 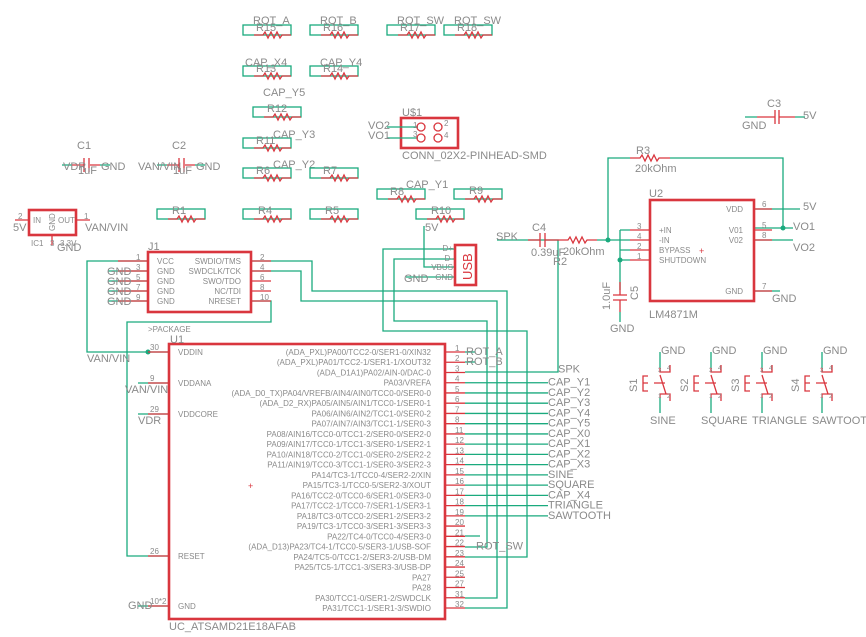 I want to click on resistor-r14: CAP_Y4 R14, so click(x=335, y=68).